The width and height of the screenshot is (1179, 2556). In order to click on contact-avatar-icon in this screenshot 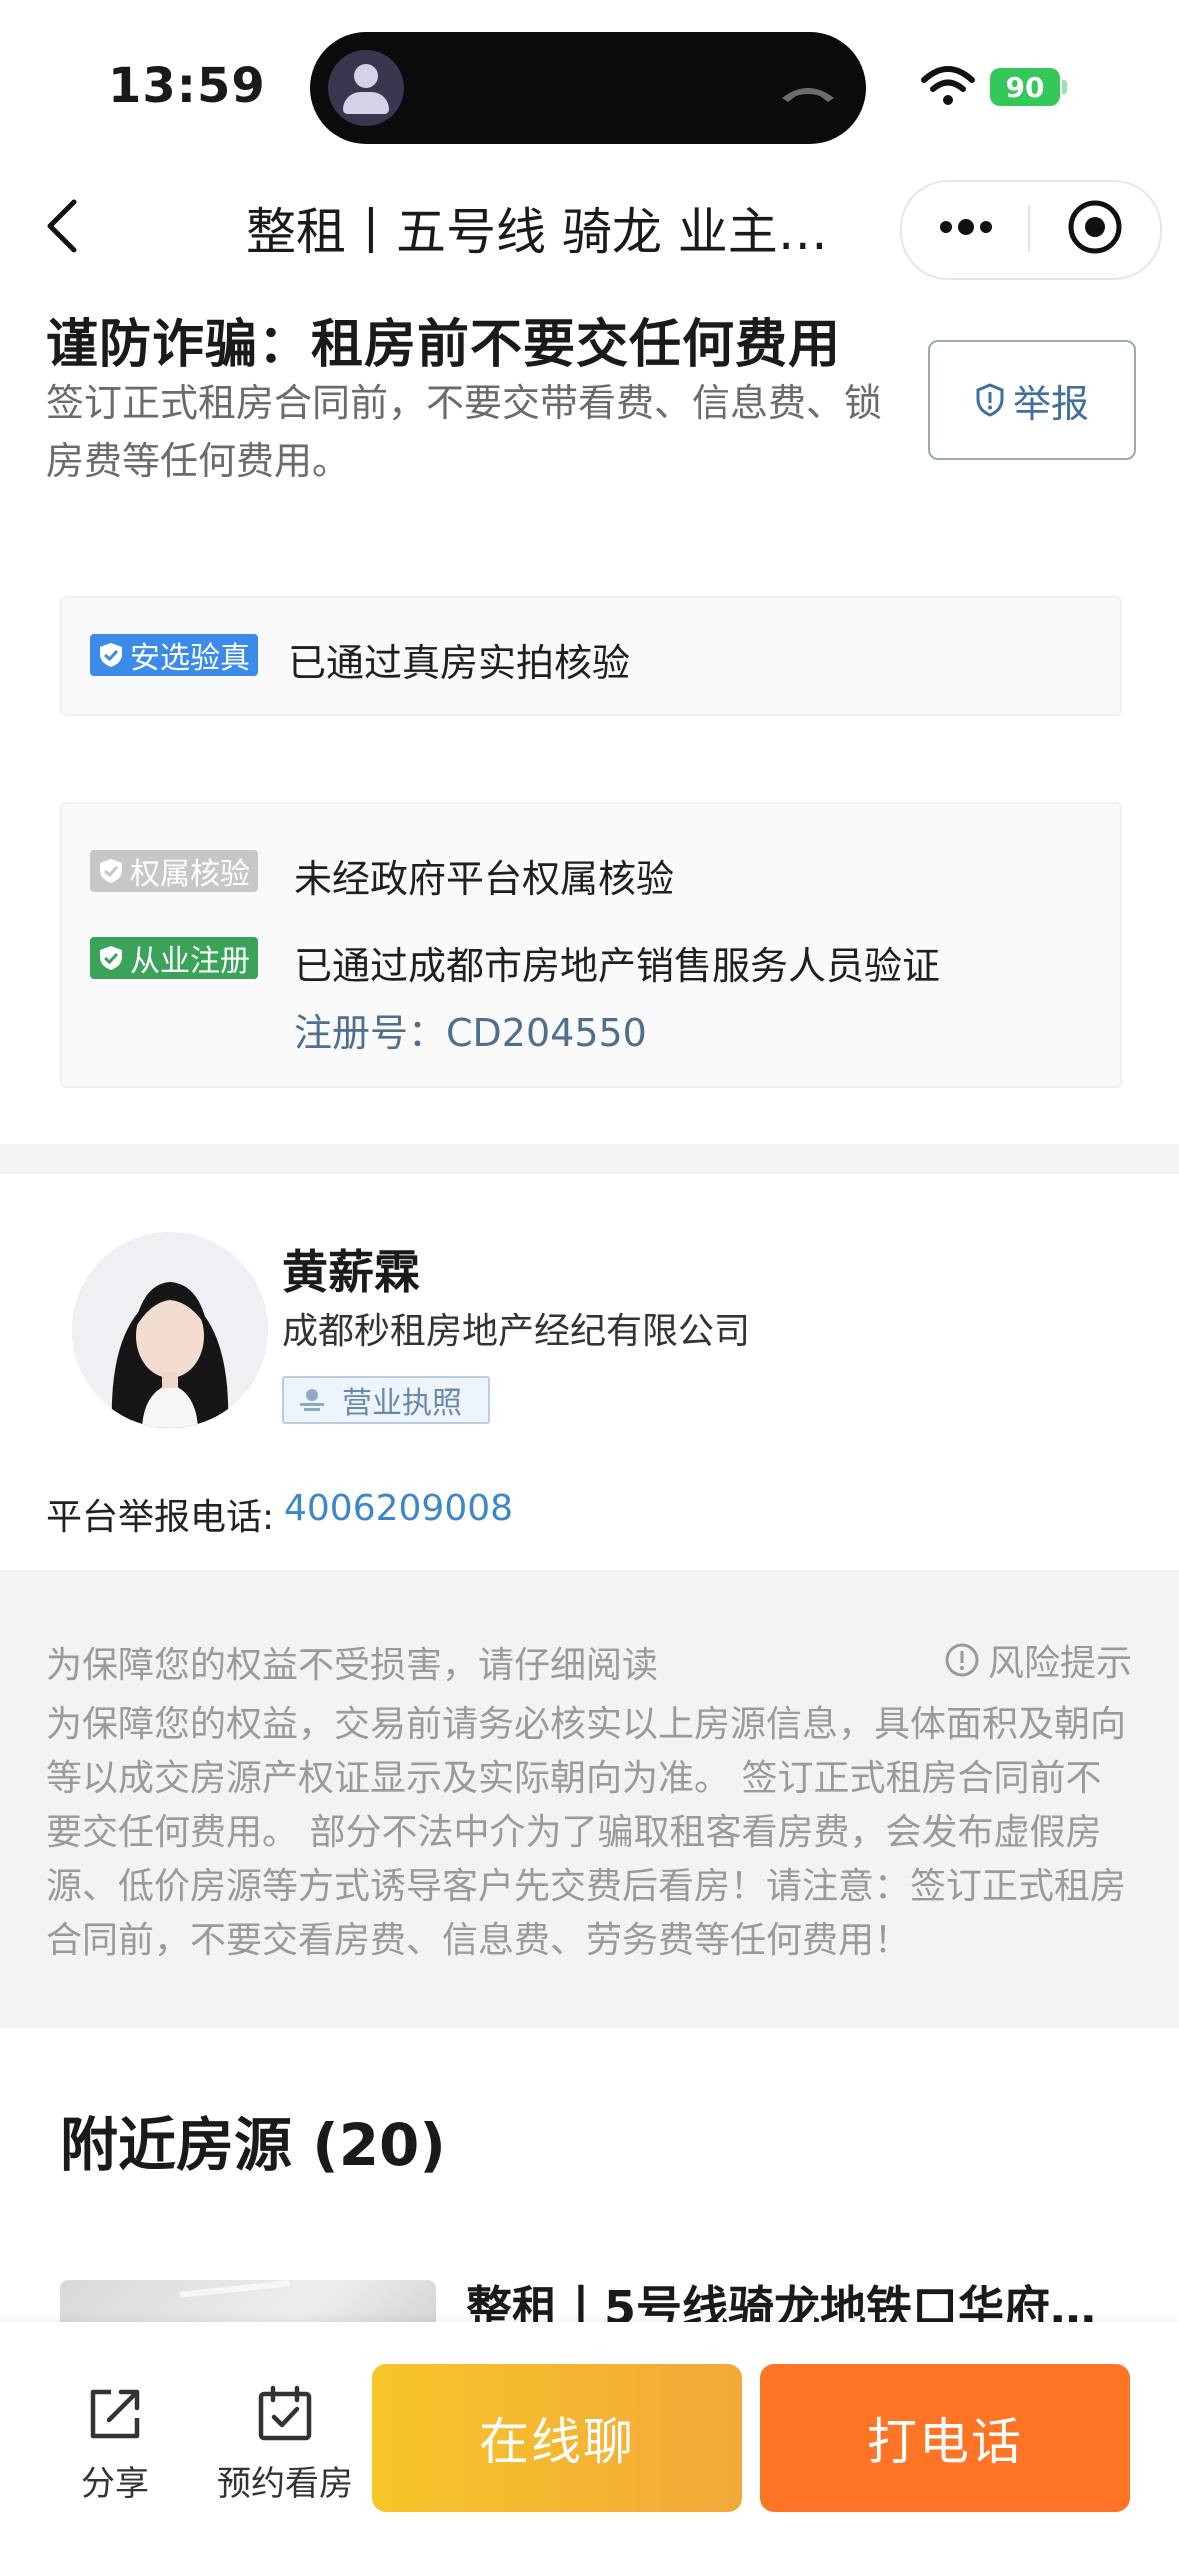, I will do `click(366, 88)`.